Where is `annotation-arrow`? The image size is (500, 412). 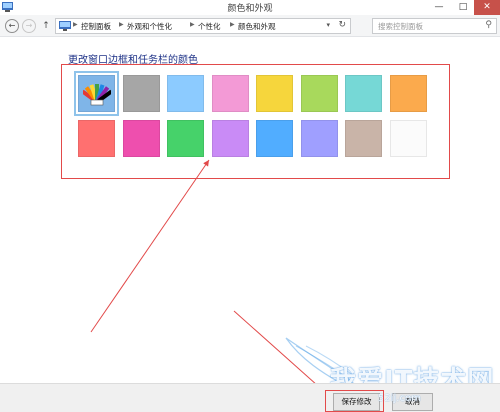
annotation-arrow is located at coordinates (150, 246).